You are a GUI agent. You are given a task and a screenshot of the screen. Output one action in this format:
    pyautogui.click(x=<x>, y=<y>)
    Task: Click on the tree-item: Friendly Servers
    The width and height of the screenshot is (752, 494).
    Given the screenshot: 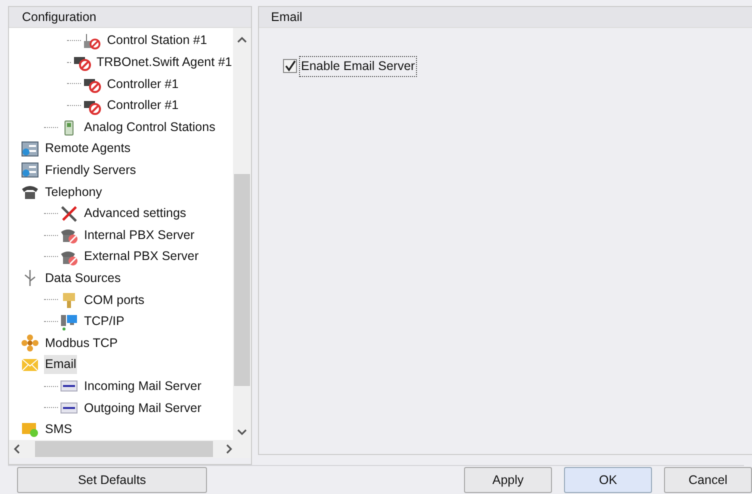 What is the action you would take?
    pyautogui.click(x=90, y=170)
    